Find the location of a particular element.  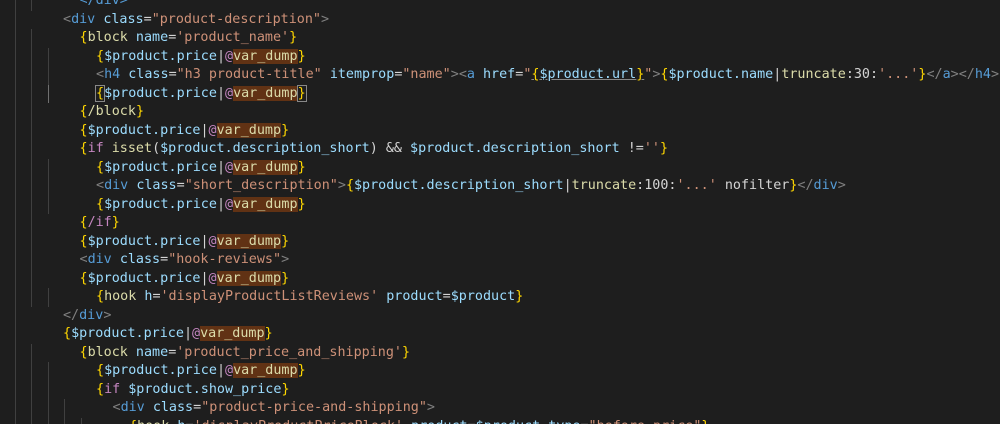

code-token: class is located at coordinates (123, 19).